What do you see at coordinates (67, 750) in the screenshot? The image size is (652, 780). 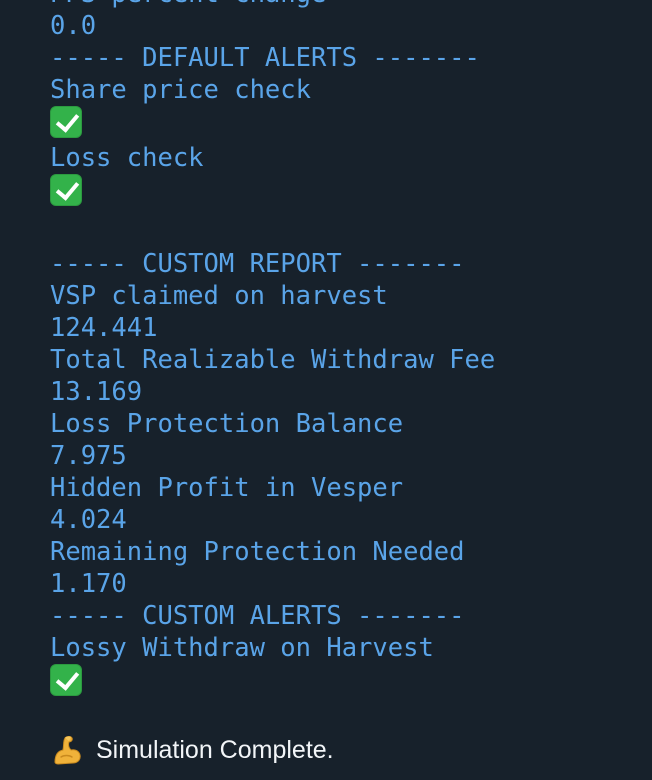 I see `flexed-biceps-icon` at bounding box center [67, 750].